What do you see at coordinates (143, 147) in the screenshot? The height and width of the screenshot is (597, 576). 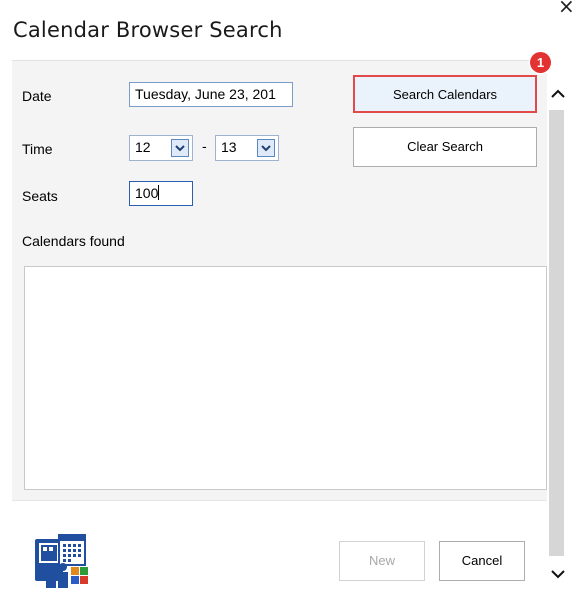 I see `time-from-value: 12` at bounding box center [143, 147].